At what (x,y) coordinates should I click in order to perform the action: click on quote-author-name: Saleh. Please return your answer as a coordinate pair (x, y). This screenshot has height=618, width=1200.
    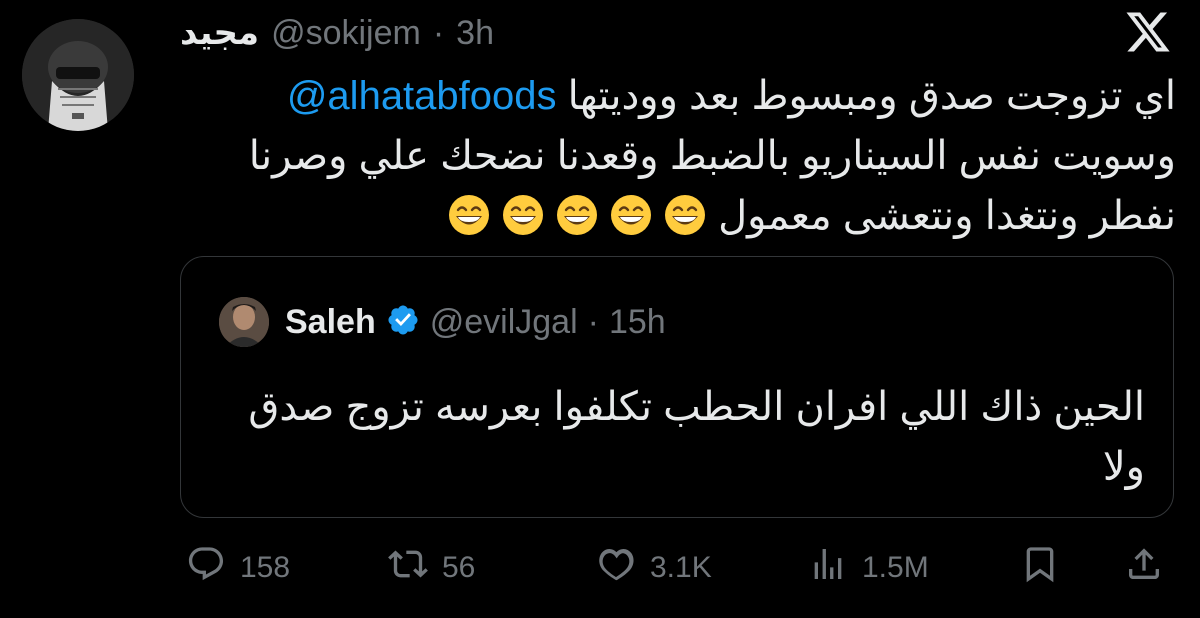
    Looking at the image, I should click on (330, 322).